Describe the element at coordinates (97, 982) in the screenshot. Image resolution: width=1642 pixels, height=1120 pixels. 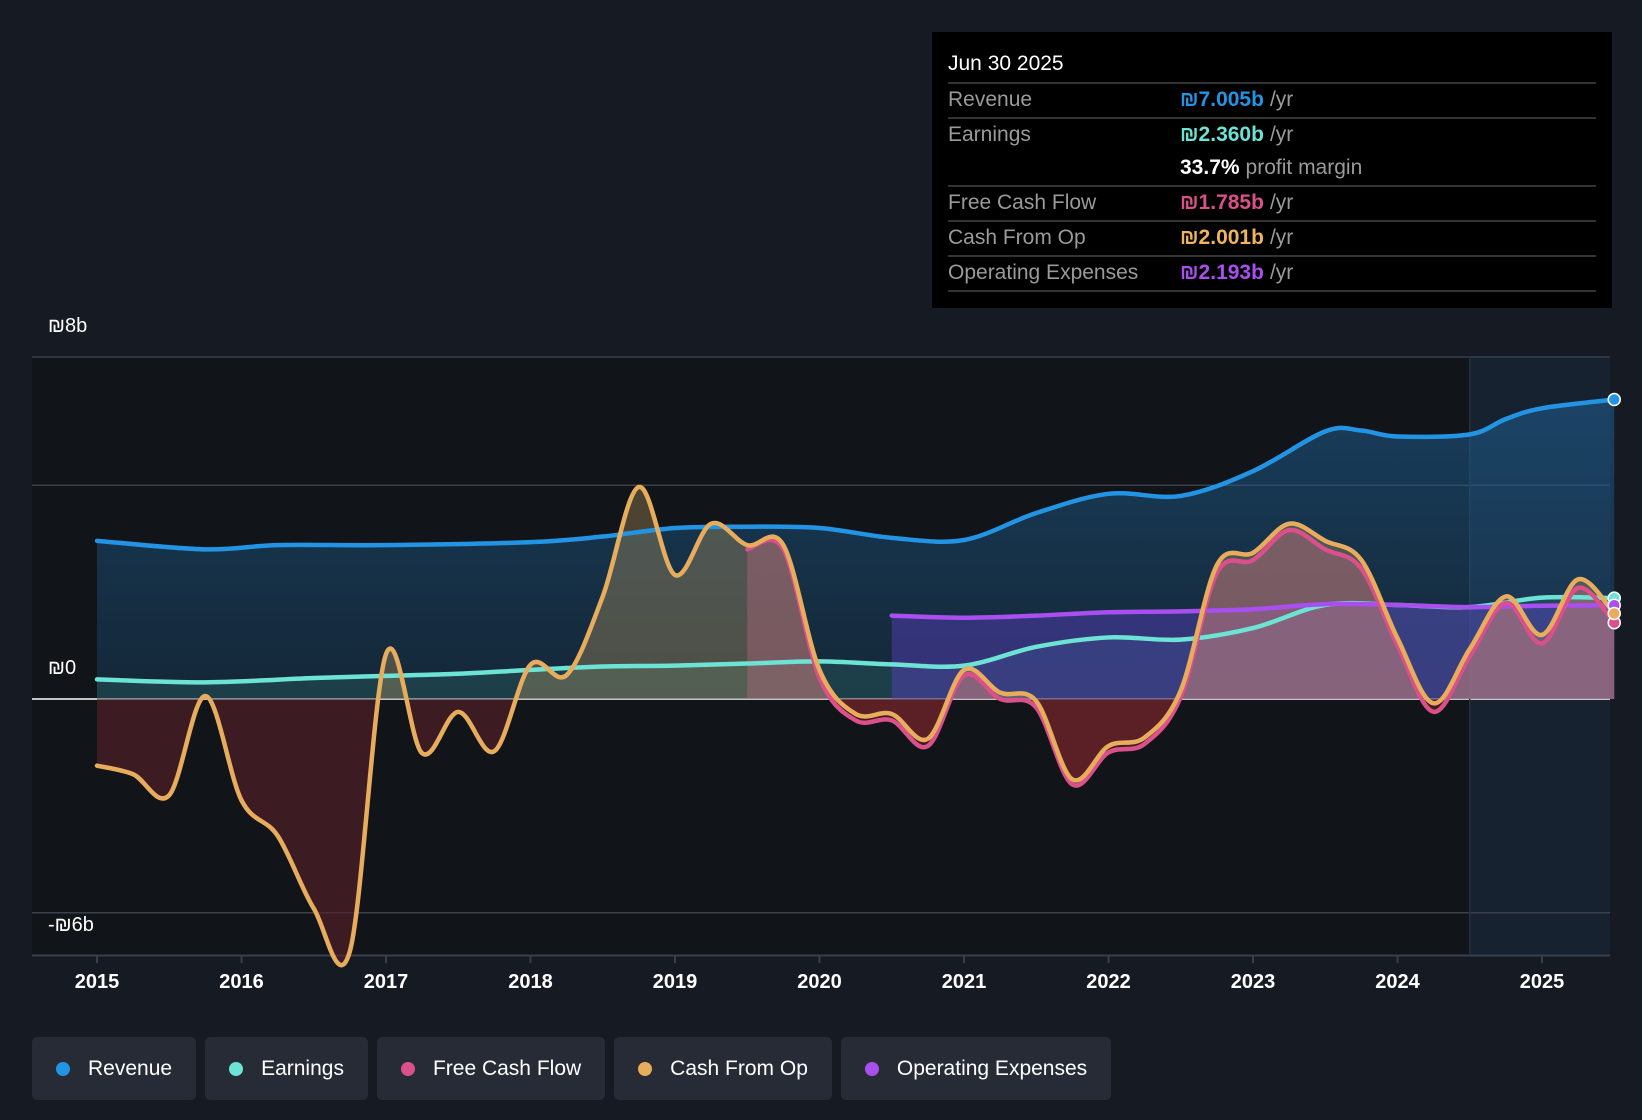
I see `x-tick-label: 2015` at that location.